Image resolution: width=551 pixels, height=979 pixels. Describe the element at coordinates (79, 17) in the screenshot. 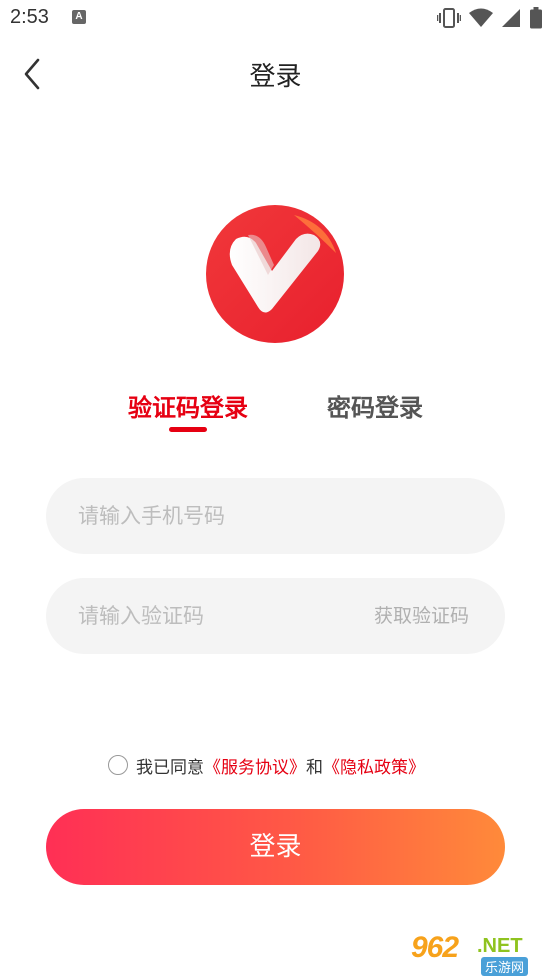

I see `notification-icon: A` at that location.